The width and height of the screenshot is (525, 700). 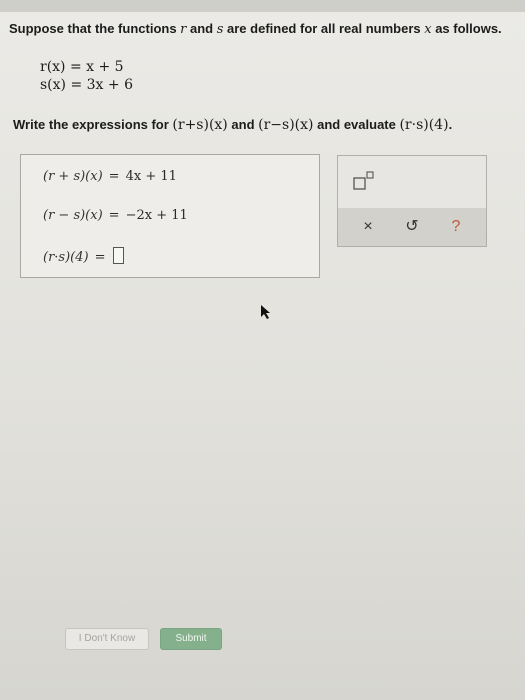 I want to click on product-answer-row: (r·s)(4) =, so click(x=84, y=256).